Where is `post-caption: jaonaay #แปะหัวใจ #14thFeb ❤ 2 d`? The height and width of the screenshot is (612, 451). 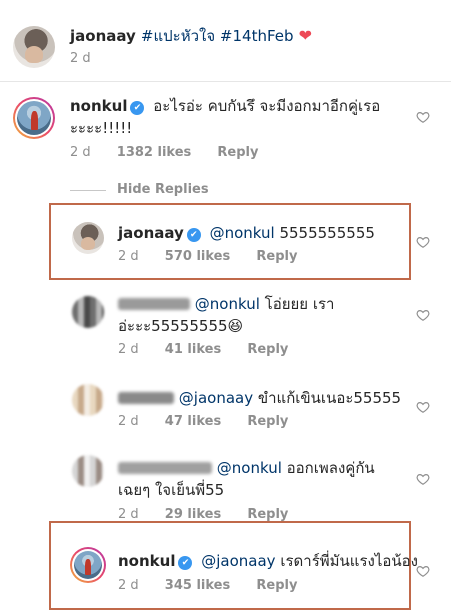 post-caption: jaonaay #แปะหัวใจ #14thFeb ❤ 2 d is located at coordinates (225, 41).